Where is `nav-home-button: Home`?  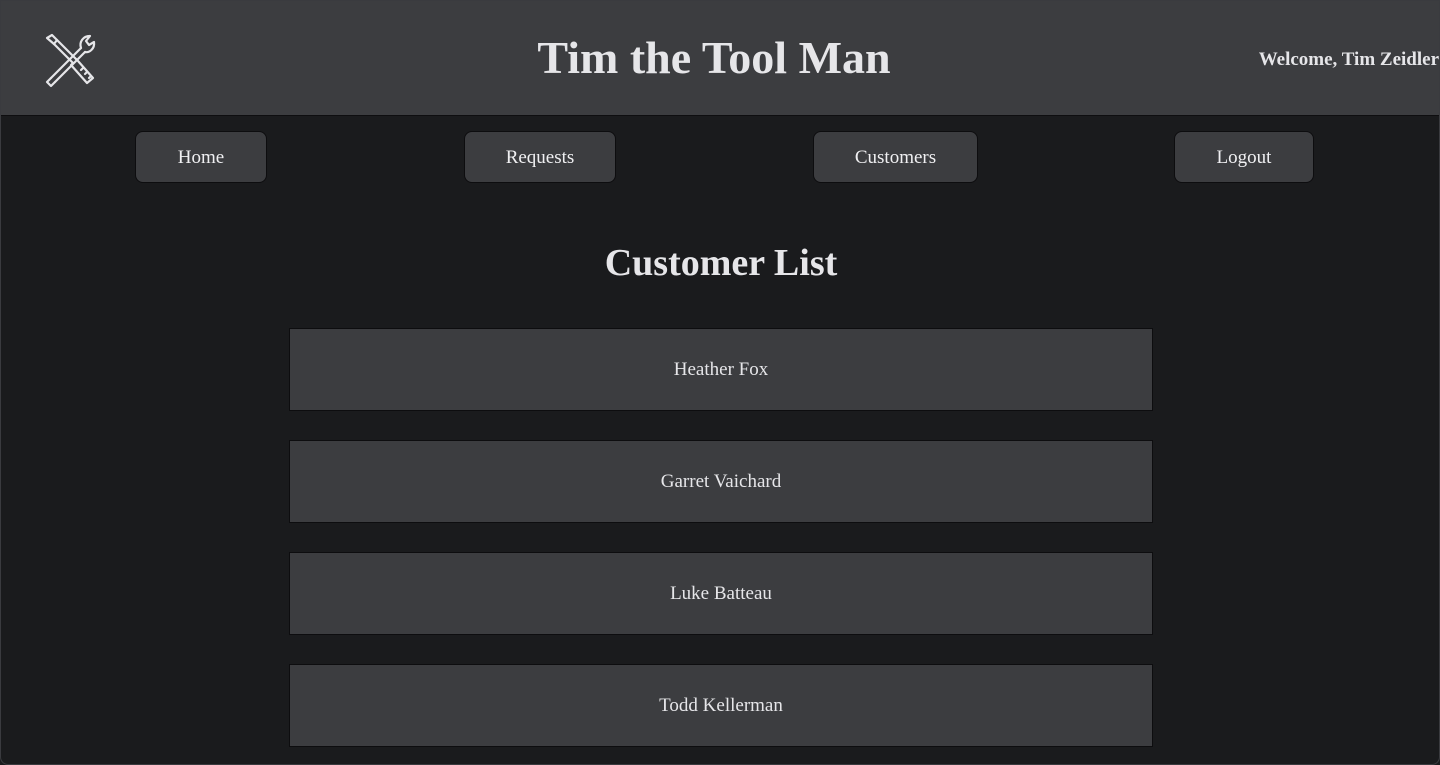
nav-home-button: Home is located at coordinates (201, 157).